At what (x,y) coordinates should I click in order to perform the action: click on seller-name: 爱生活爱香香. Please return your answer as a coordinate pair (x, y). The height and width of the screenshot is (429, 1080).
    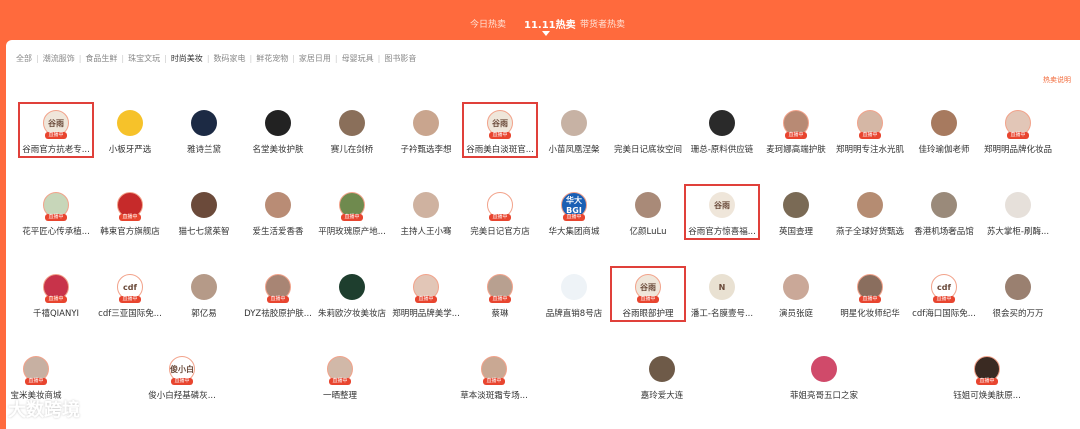
    Looking at the image, I should click on (278, 232).